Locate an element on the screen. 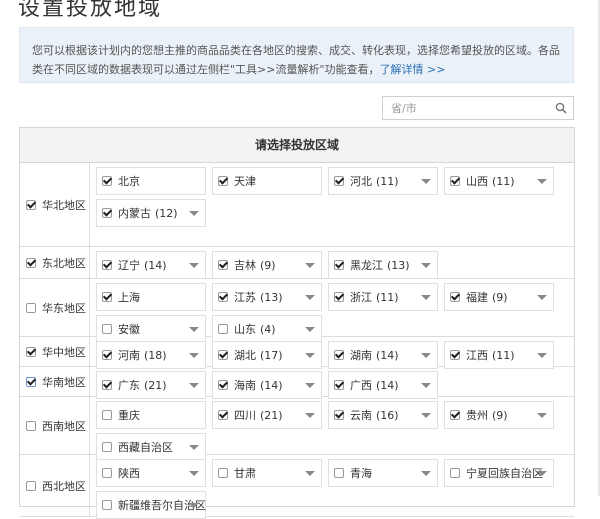  province-item: 内蒙古 (12) is located at coordinates (151, 213).